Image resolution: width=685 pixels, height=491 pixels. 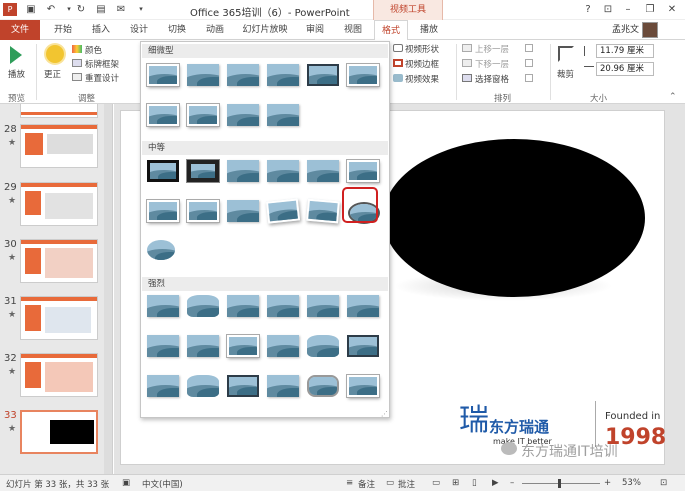 I want to click on video-effects-icon, so click(x=398, y=78).